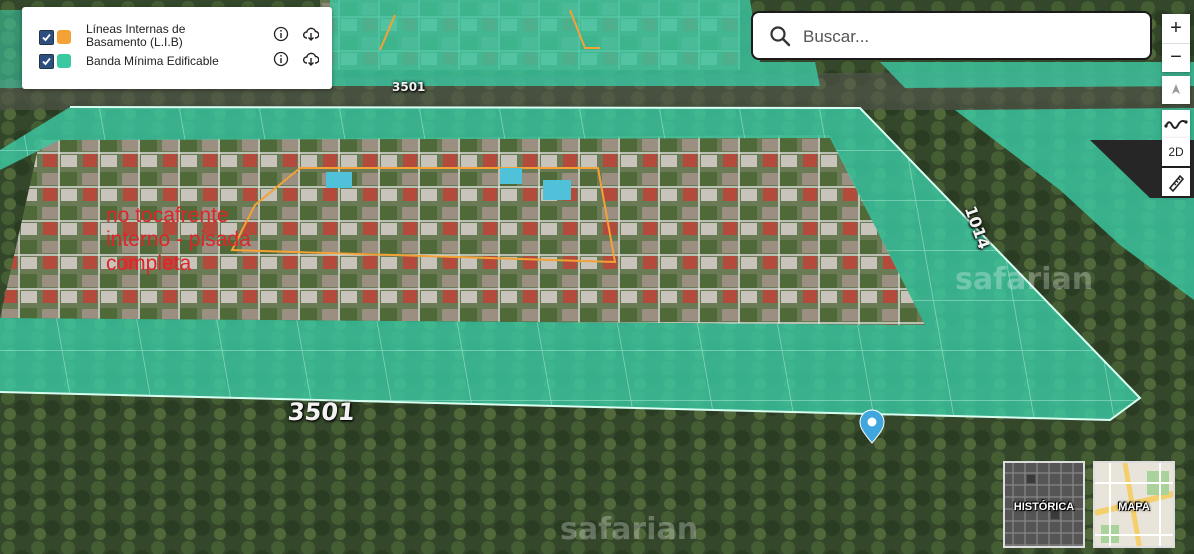  What do you see at coordinates (167, 215) in the screenshot?
I see `annotation-line-1: no tocafrente` at bounding box center [167, 215].